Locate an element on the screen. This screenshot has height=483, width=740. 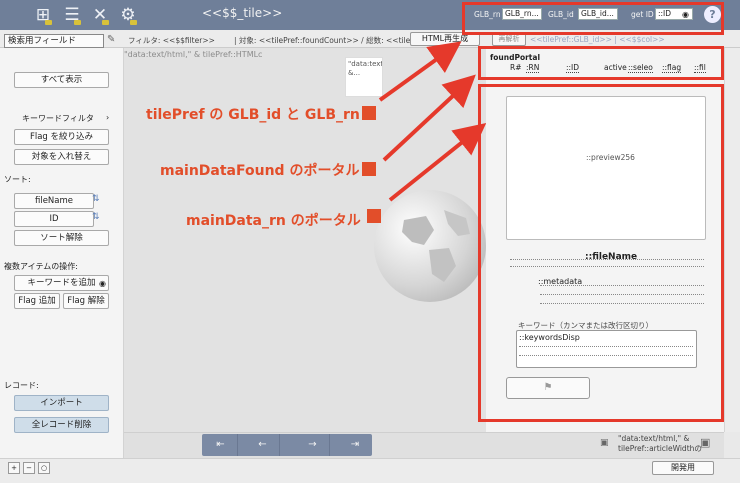
first-record-button: ⇤ is located at coordinates (221, 445).